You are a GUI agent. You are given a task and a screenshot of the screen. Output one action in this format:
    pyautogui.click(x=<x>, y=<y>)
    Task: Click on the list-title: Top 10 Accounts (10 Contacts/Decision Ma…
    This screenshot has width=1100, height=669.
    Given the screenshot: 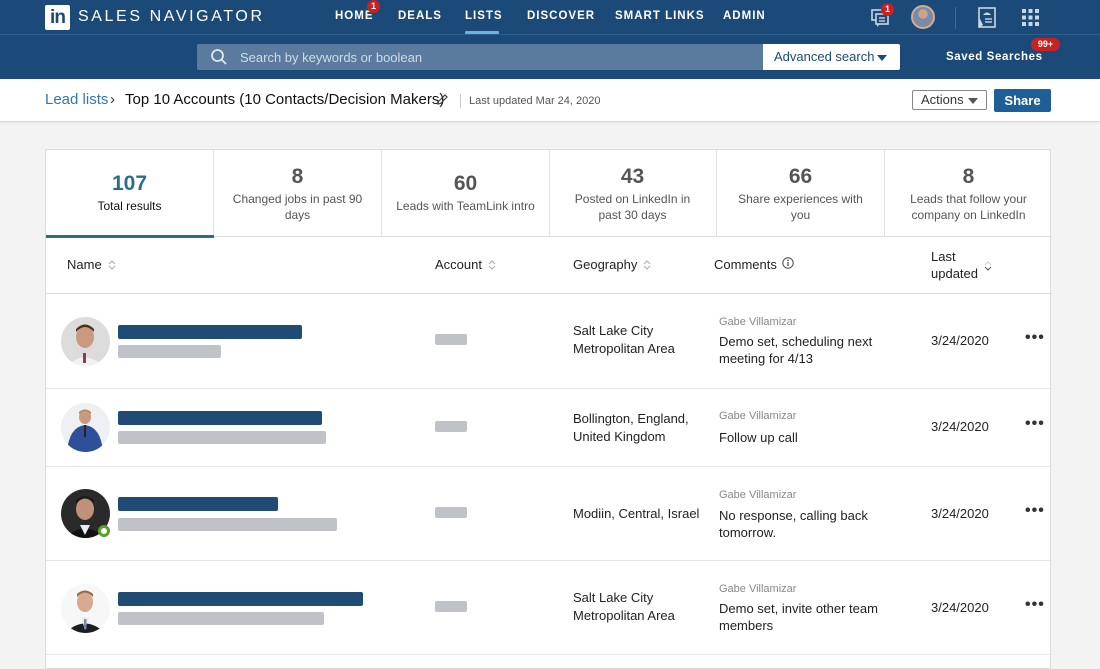 What is the action you would take?
    pyautogui.click(x=285, y=99)
    